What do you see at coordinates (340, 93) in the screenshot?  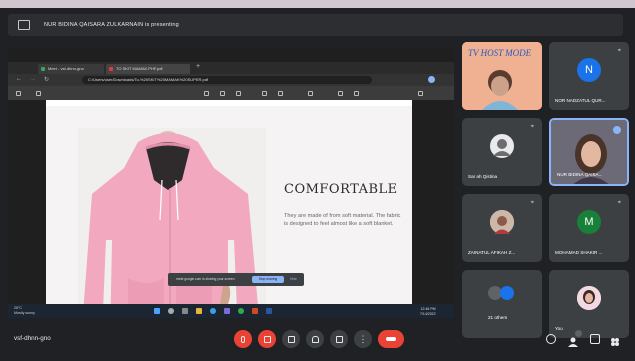 I see `save-icon` at bounding box center [340, 93].